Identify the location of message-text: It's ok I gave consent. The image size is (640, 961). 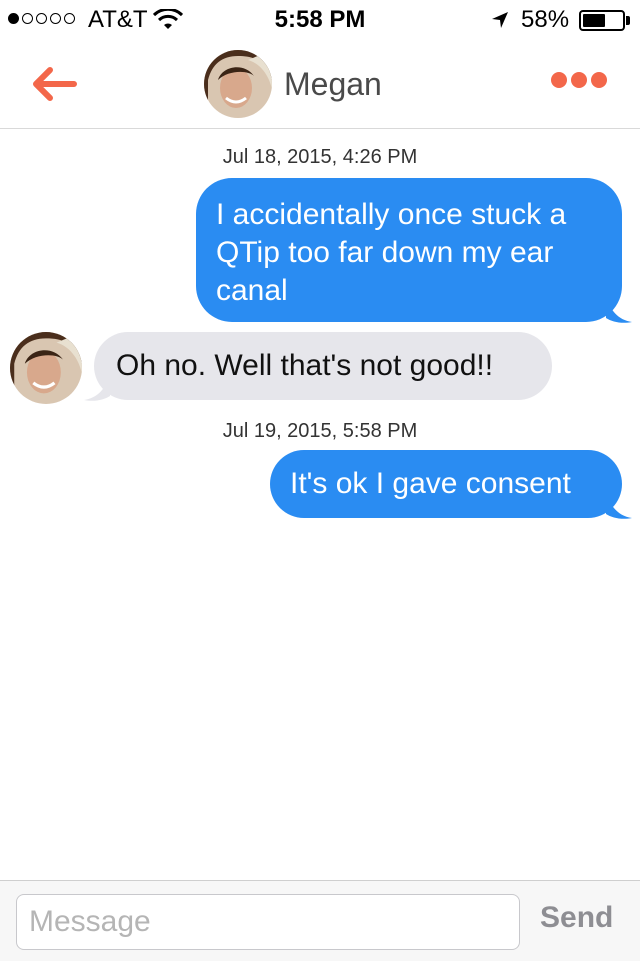
(430, 483).